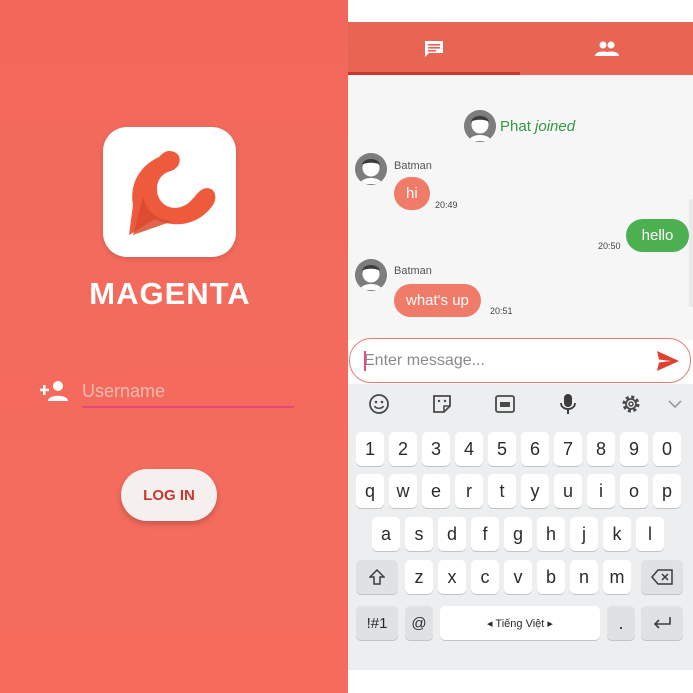 The height and width of the screenshot is (693, 693). Describe the element at coordinates (442, 404) in the screenshot. I see `sticker-icon` at that location.